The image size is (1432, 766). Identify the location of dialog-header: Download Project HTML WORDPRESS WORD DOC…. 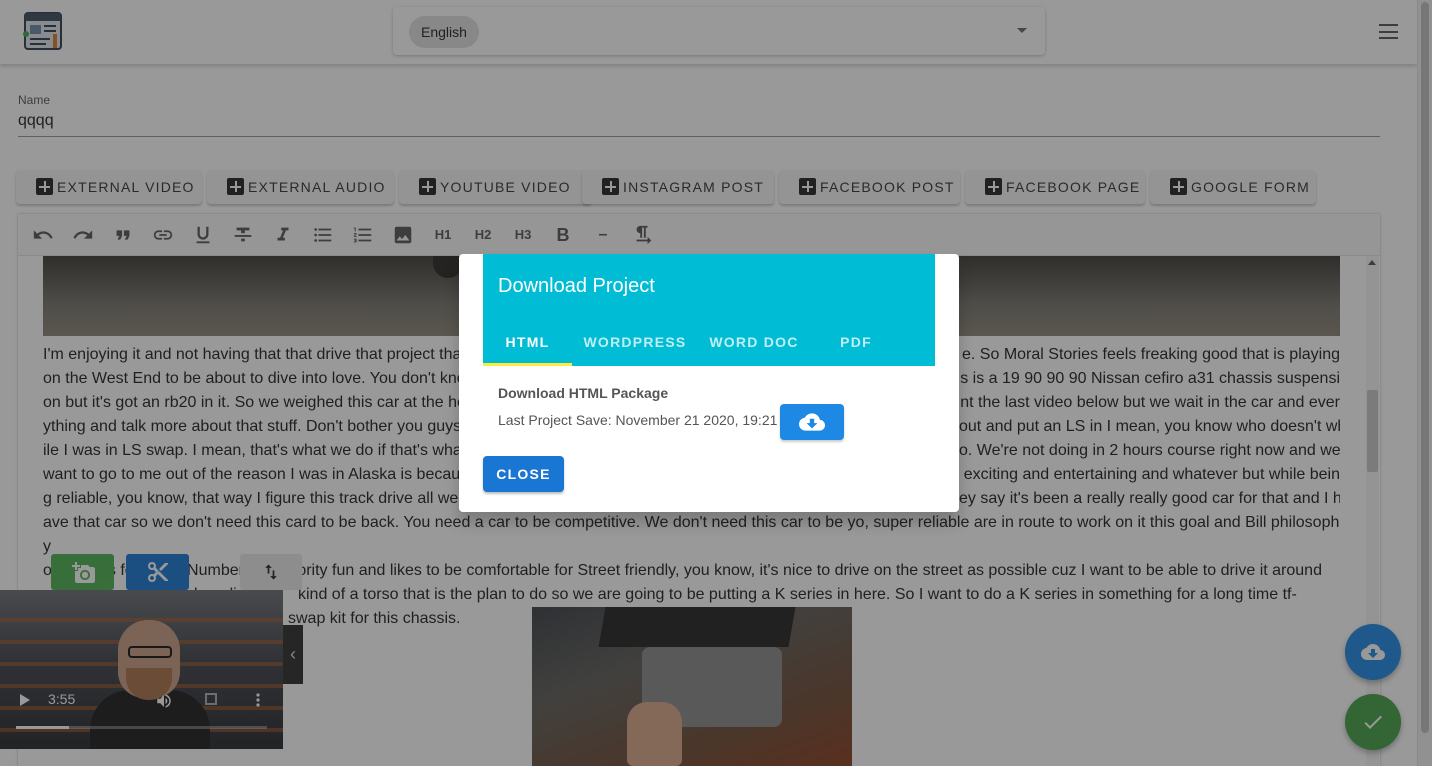
(709, 310).